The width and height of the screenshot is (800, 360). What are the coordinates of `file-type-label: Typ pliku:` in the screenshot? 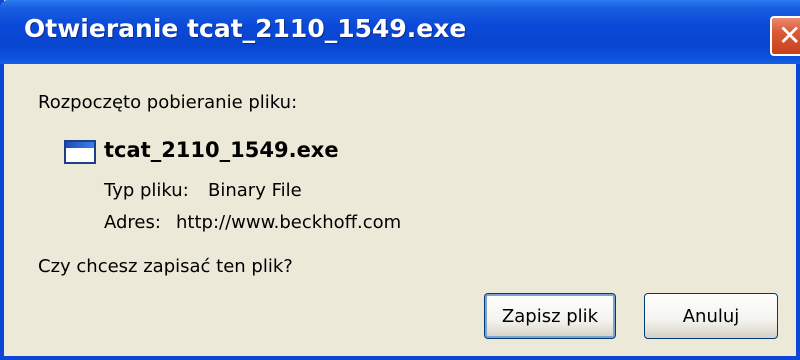 It's located at (146, 190).